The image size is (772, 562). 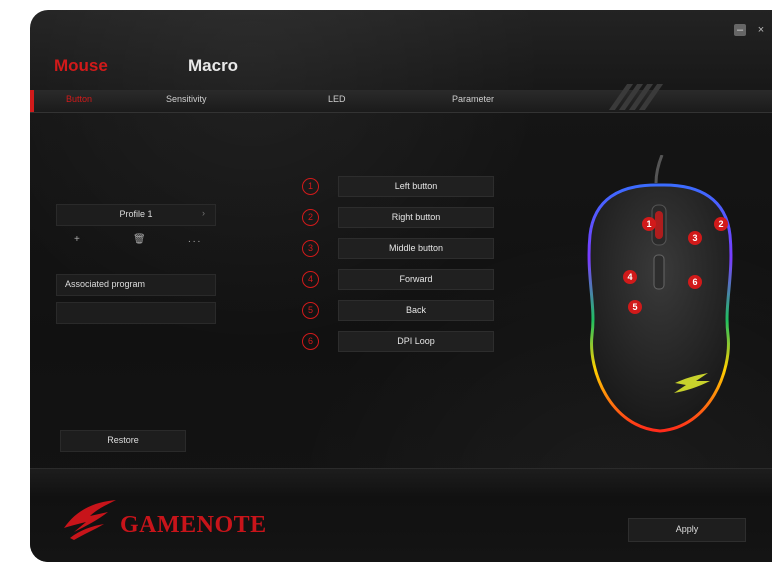 I want to click on associated-program-button: Associated program, so click(x=136, y=285).